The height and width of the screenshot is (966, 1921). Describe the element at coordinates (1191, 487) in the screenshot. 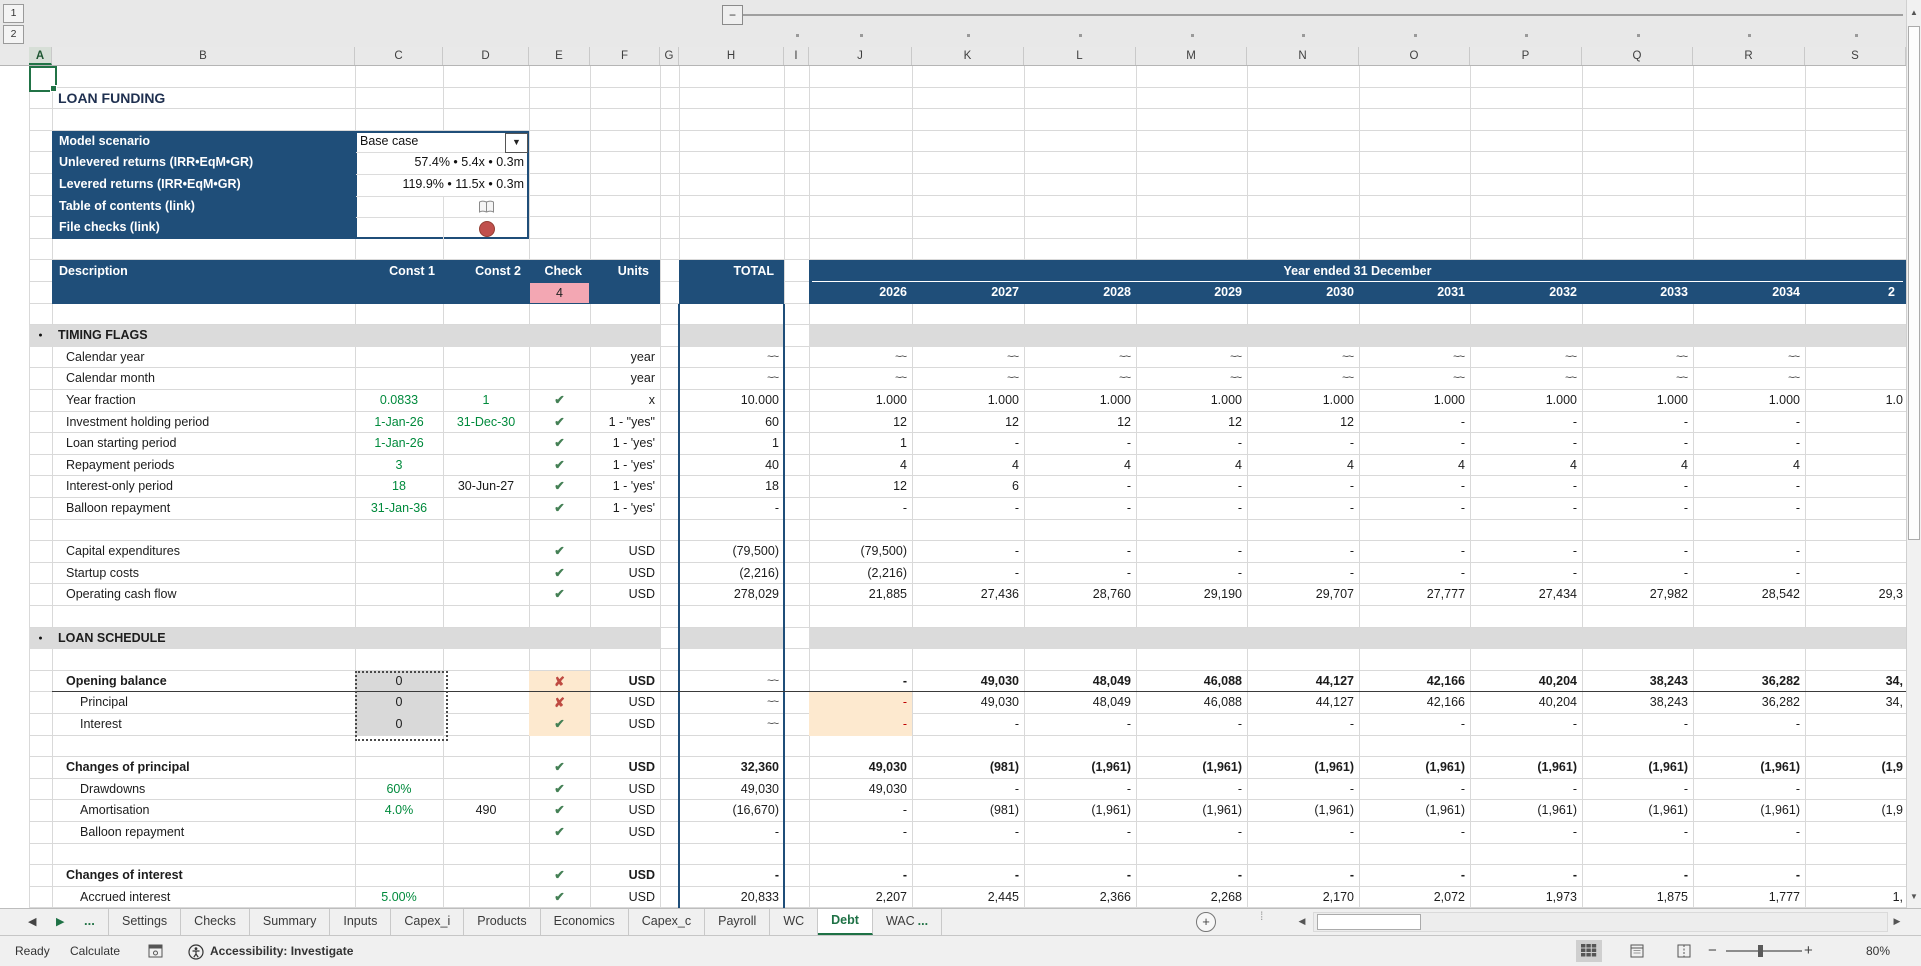

I see `cell-M20: -` at that location.